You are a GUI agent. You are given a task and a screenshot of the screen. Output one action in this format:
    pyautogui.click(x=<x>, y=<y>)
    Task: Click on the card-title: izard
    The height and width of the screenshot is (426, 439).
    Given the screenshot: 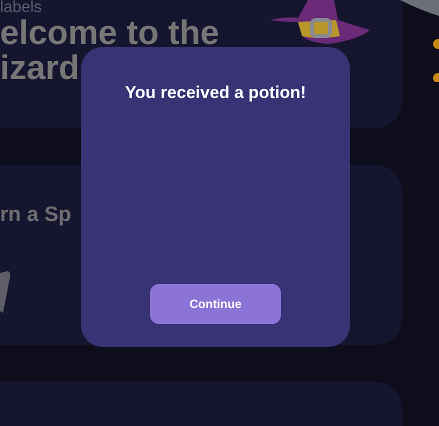 What is the action you would take?
    pyautogui.click(x=40, y=68)
    